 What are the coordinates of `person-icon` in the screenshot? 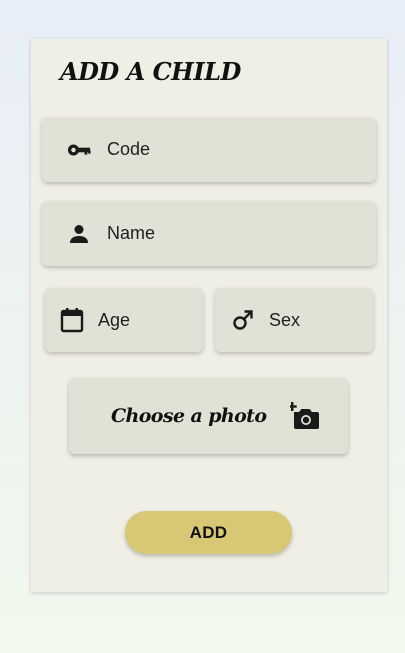 It's located at (79, 234).